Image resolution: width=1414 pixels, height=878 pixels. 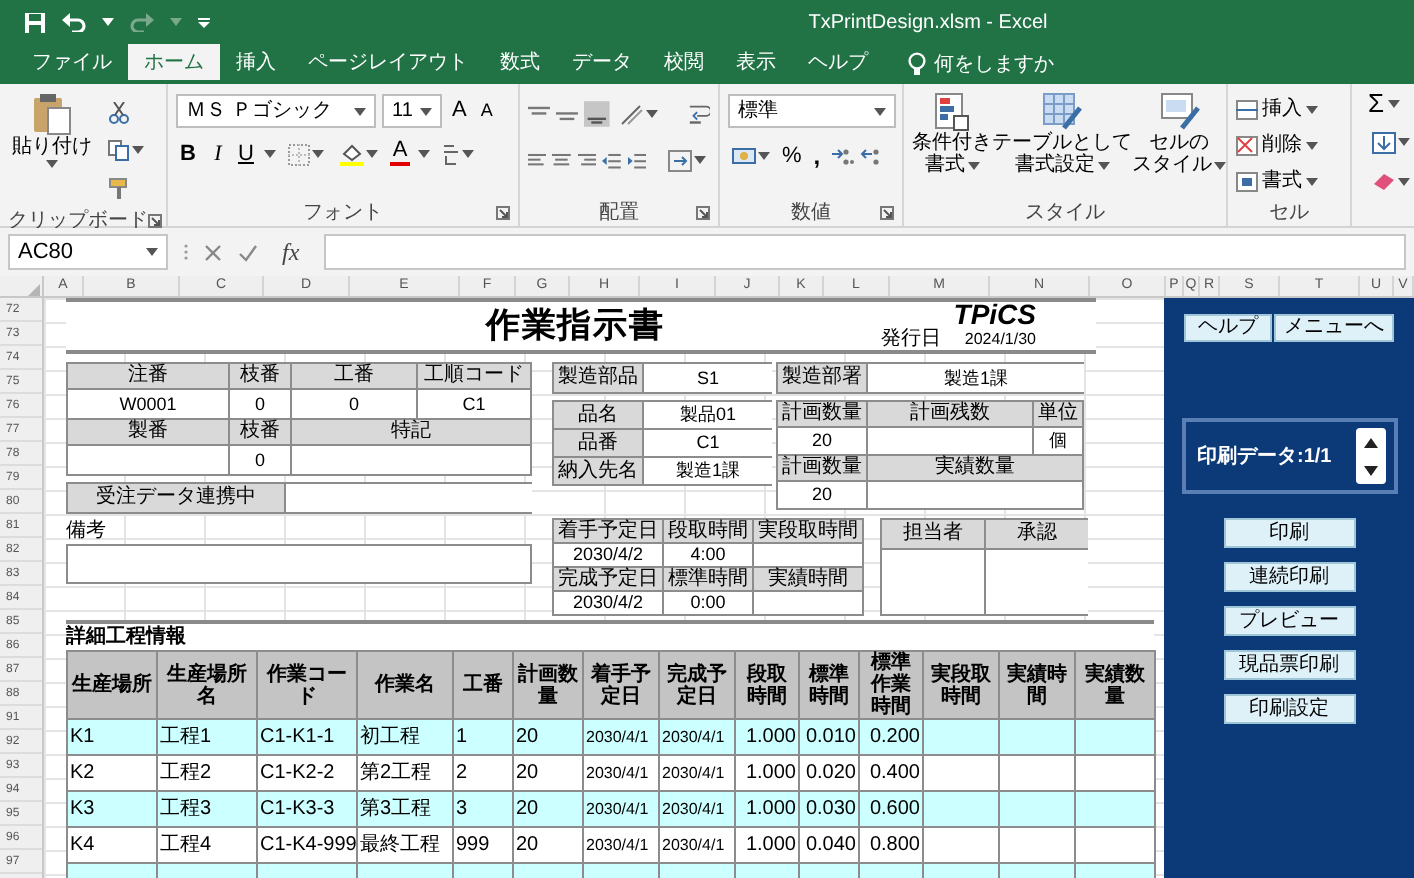 What do you see at coordinates (246, 154) in the screenshot?
I see `underline-button: U` at bounding box center [246, 154].